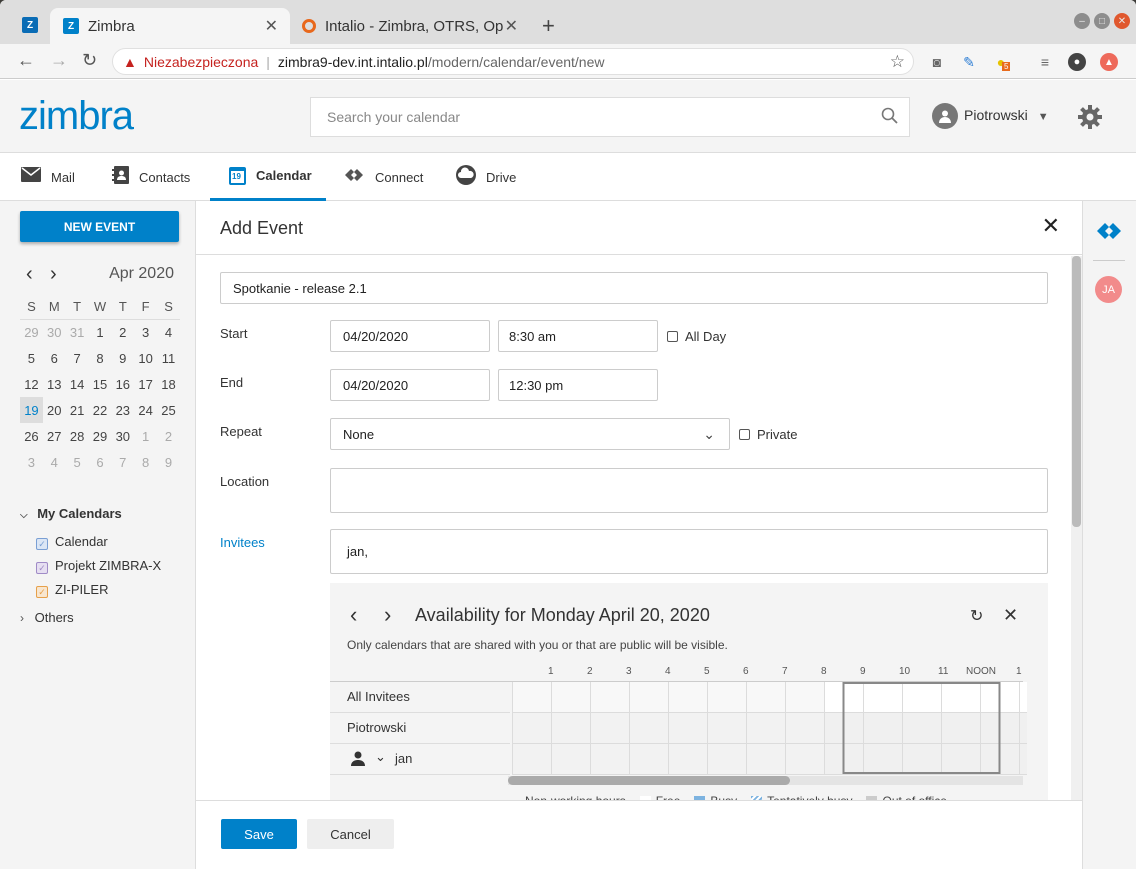 This screenshot has height=869, width=1136. Describe the element at coordinates (1090, 118) in the screenshot. I see `settings-gear-icon` at that location.